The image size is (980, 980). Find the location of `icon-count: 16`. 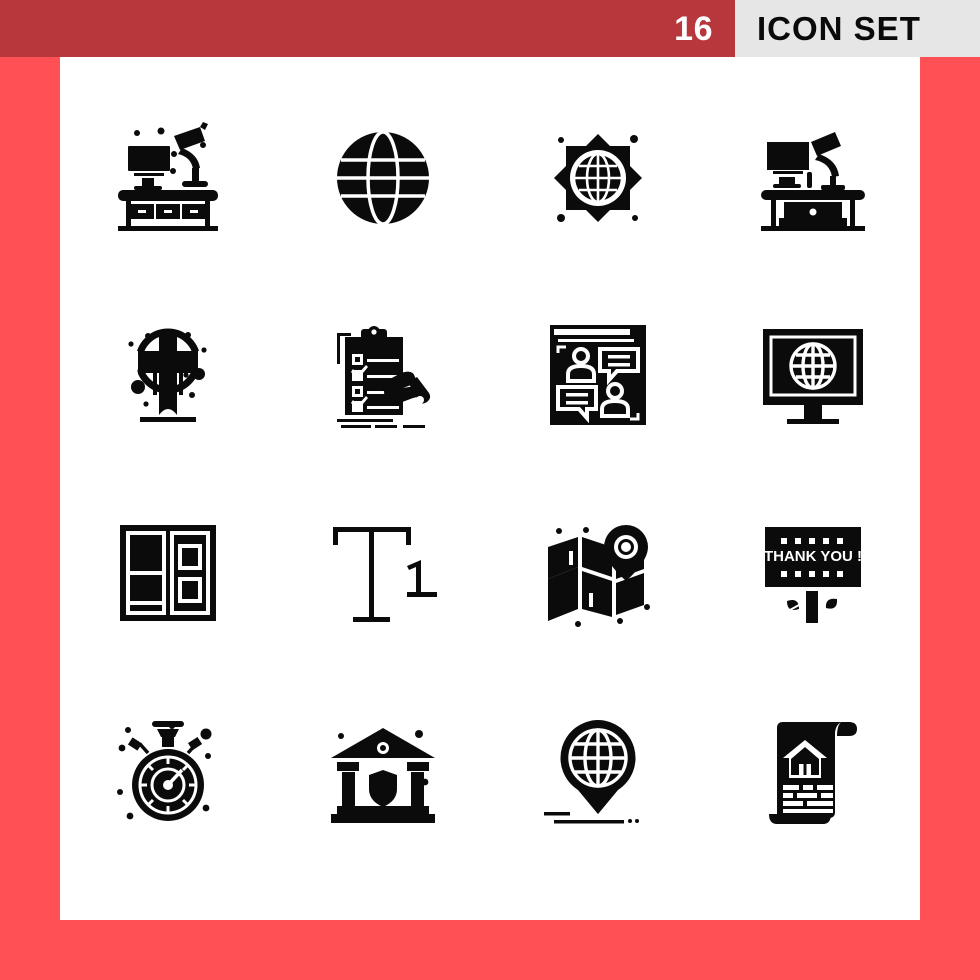

icon-count: 16 is located at coordinates (693, 28).